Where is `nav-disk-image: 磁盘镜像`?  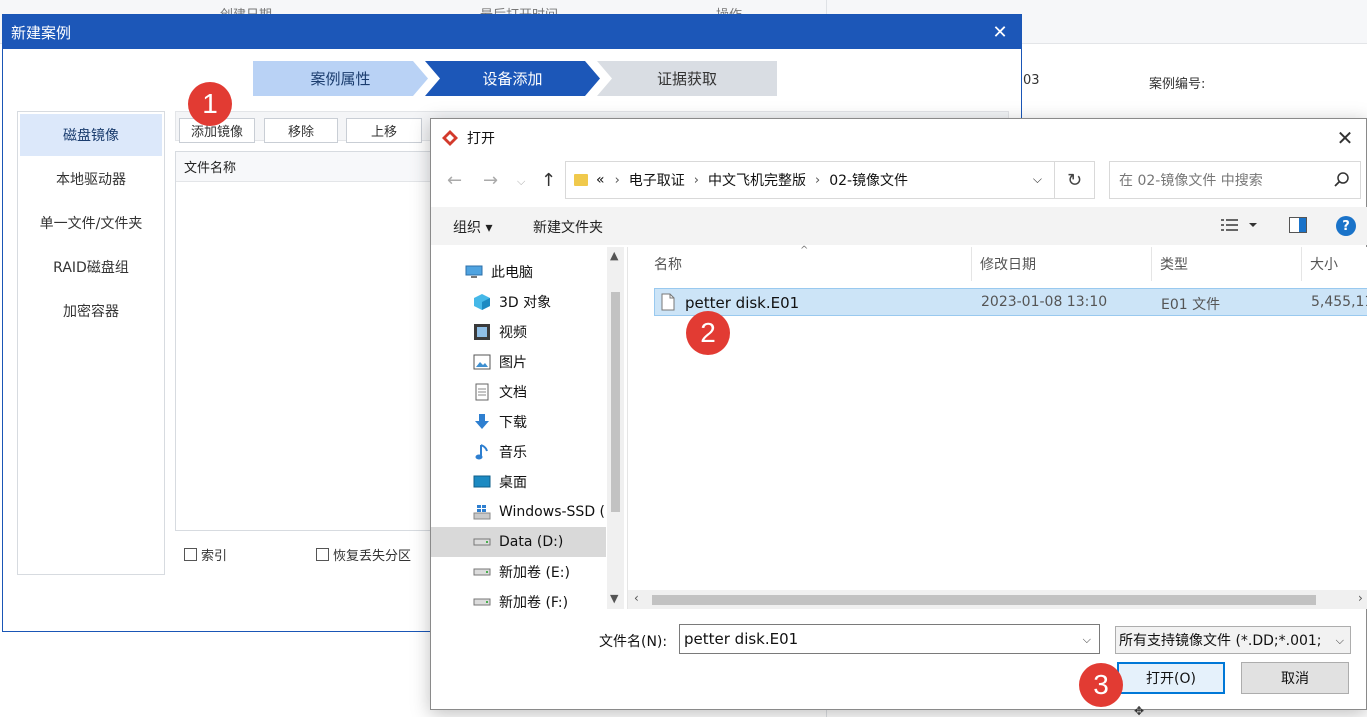 nav-disk-image: 磁盘镜像 is located at coordinates (91, 135).